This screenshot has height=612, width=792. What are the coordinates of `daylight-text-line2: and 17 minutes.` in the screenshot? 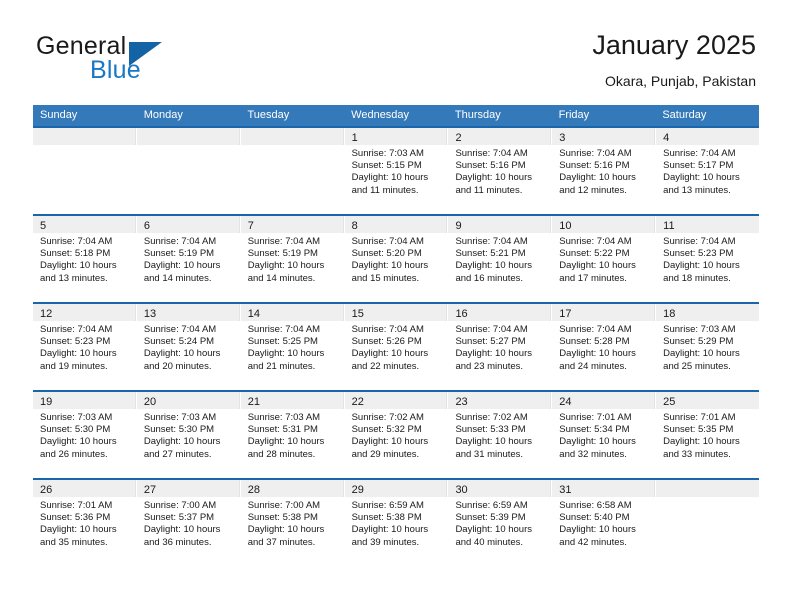 It's located at (593, 278).